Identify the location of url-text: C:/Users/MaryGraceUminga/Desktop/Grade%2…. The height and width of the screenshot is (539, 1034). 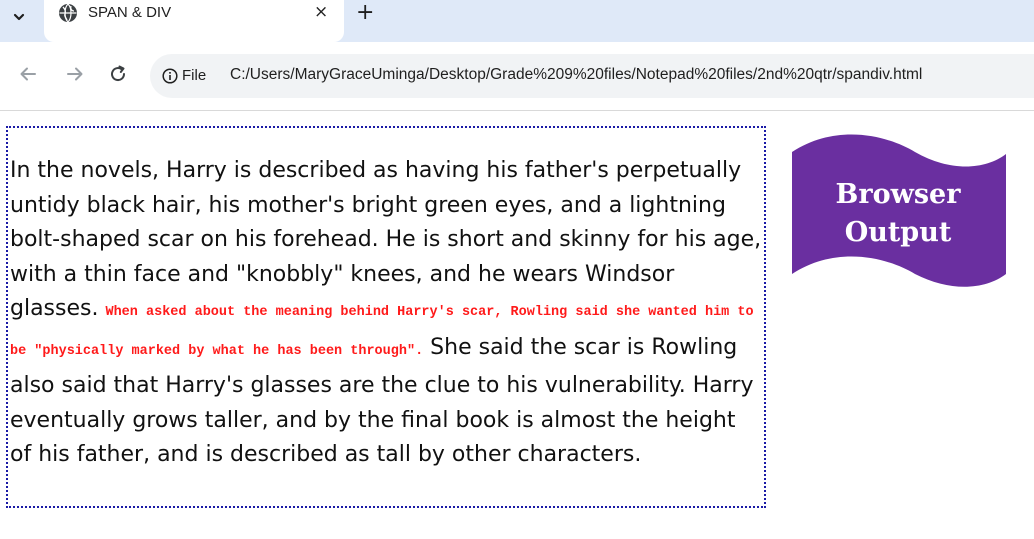
(576, 75).